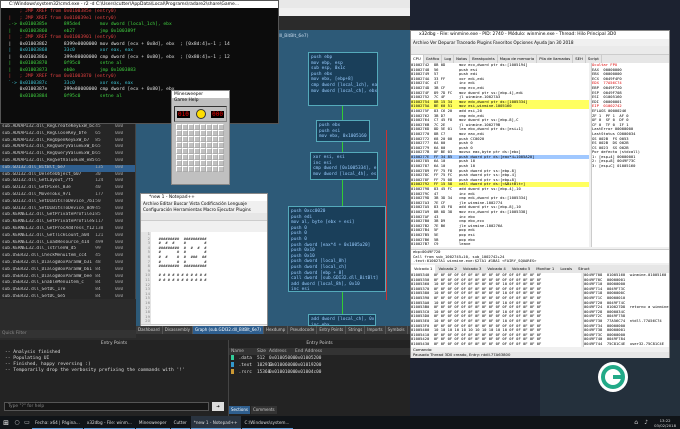 The image size is (680, 429). Describe the element at coordinates (397, 330) in the screenshot. I see `cutter-tab: Symbols` at that location.